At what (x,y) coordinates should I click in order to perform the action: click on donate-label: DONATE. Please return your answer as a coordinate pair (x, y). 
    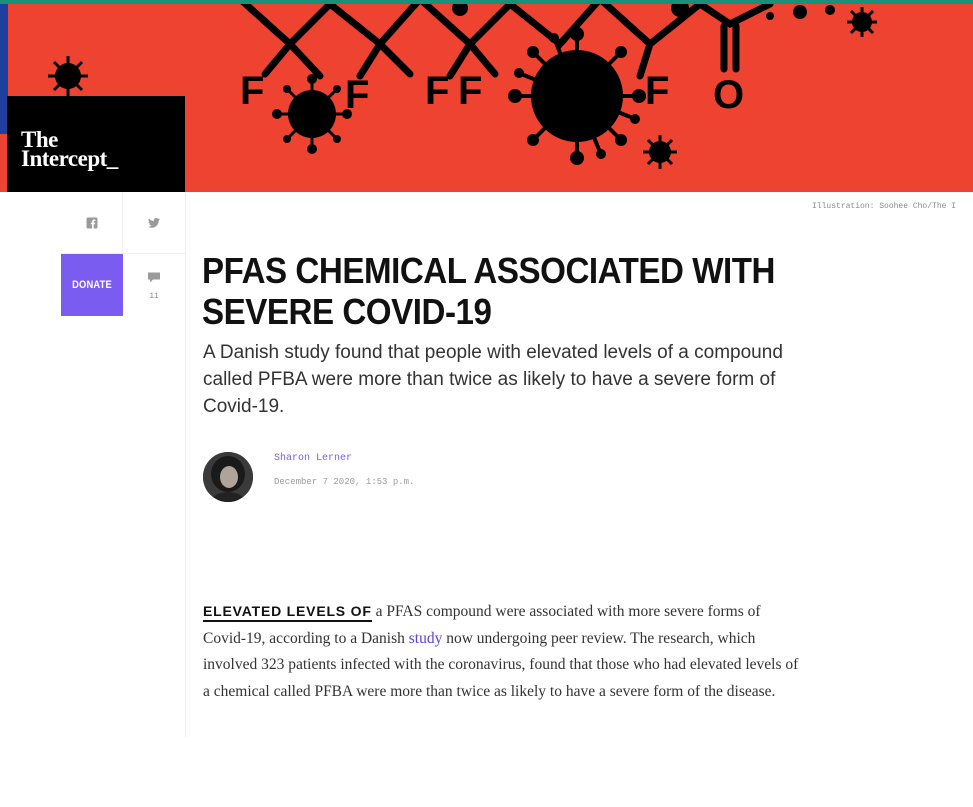
    Looking at the image, I should click on (92, 285).